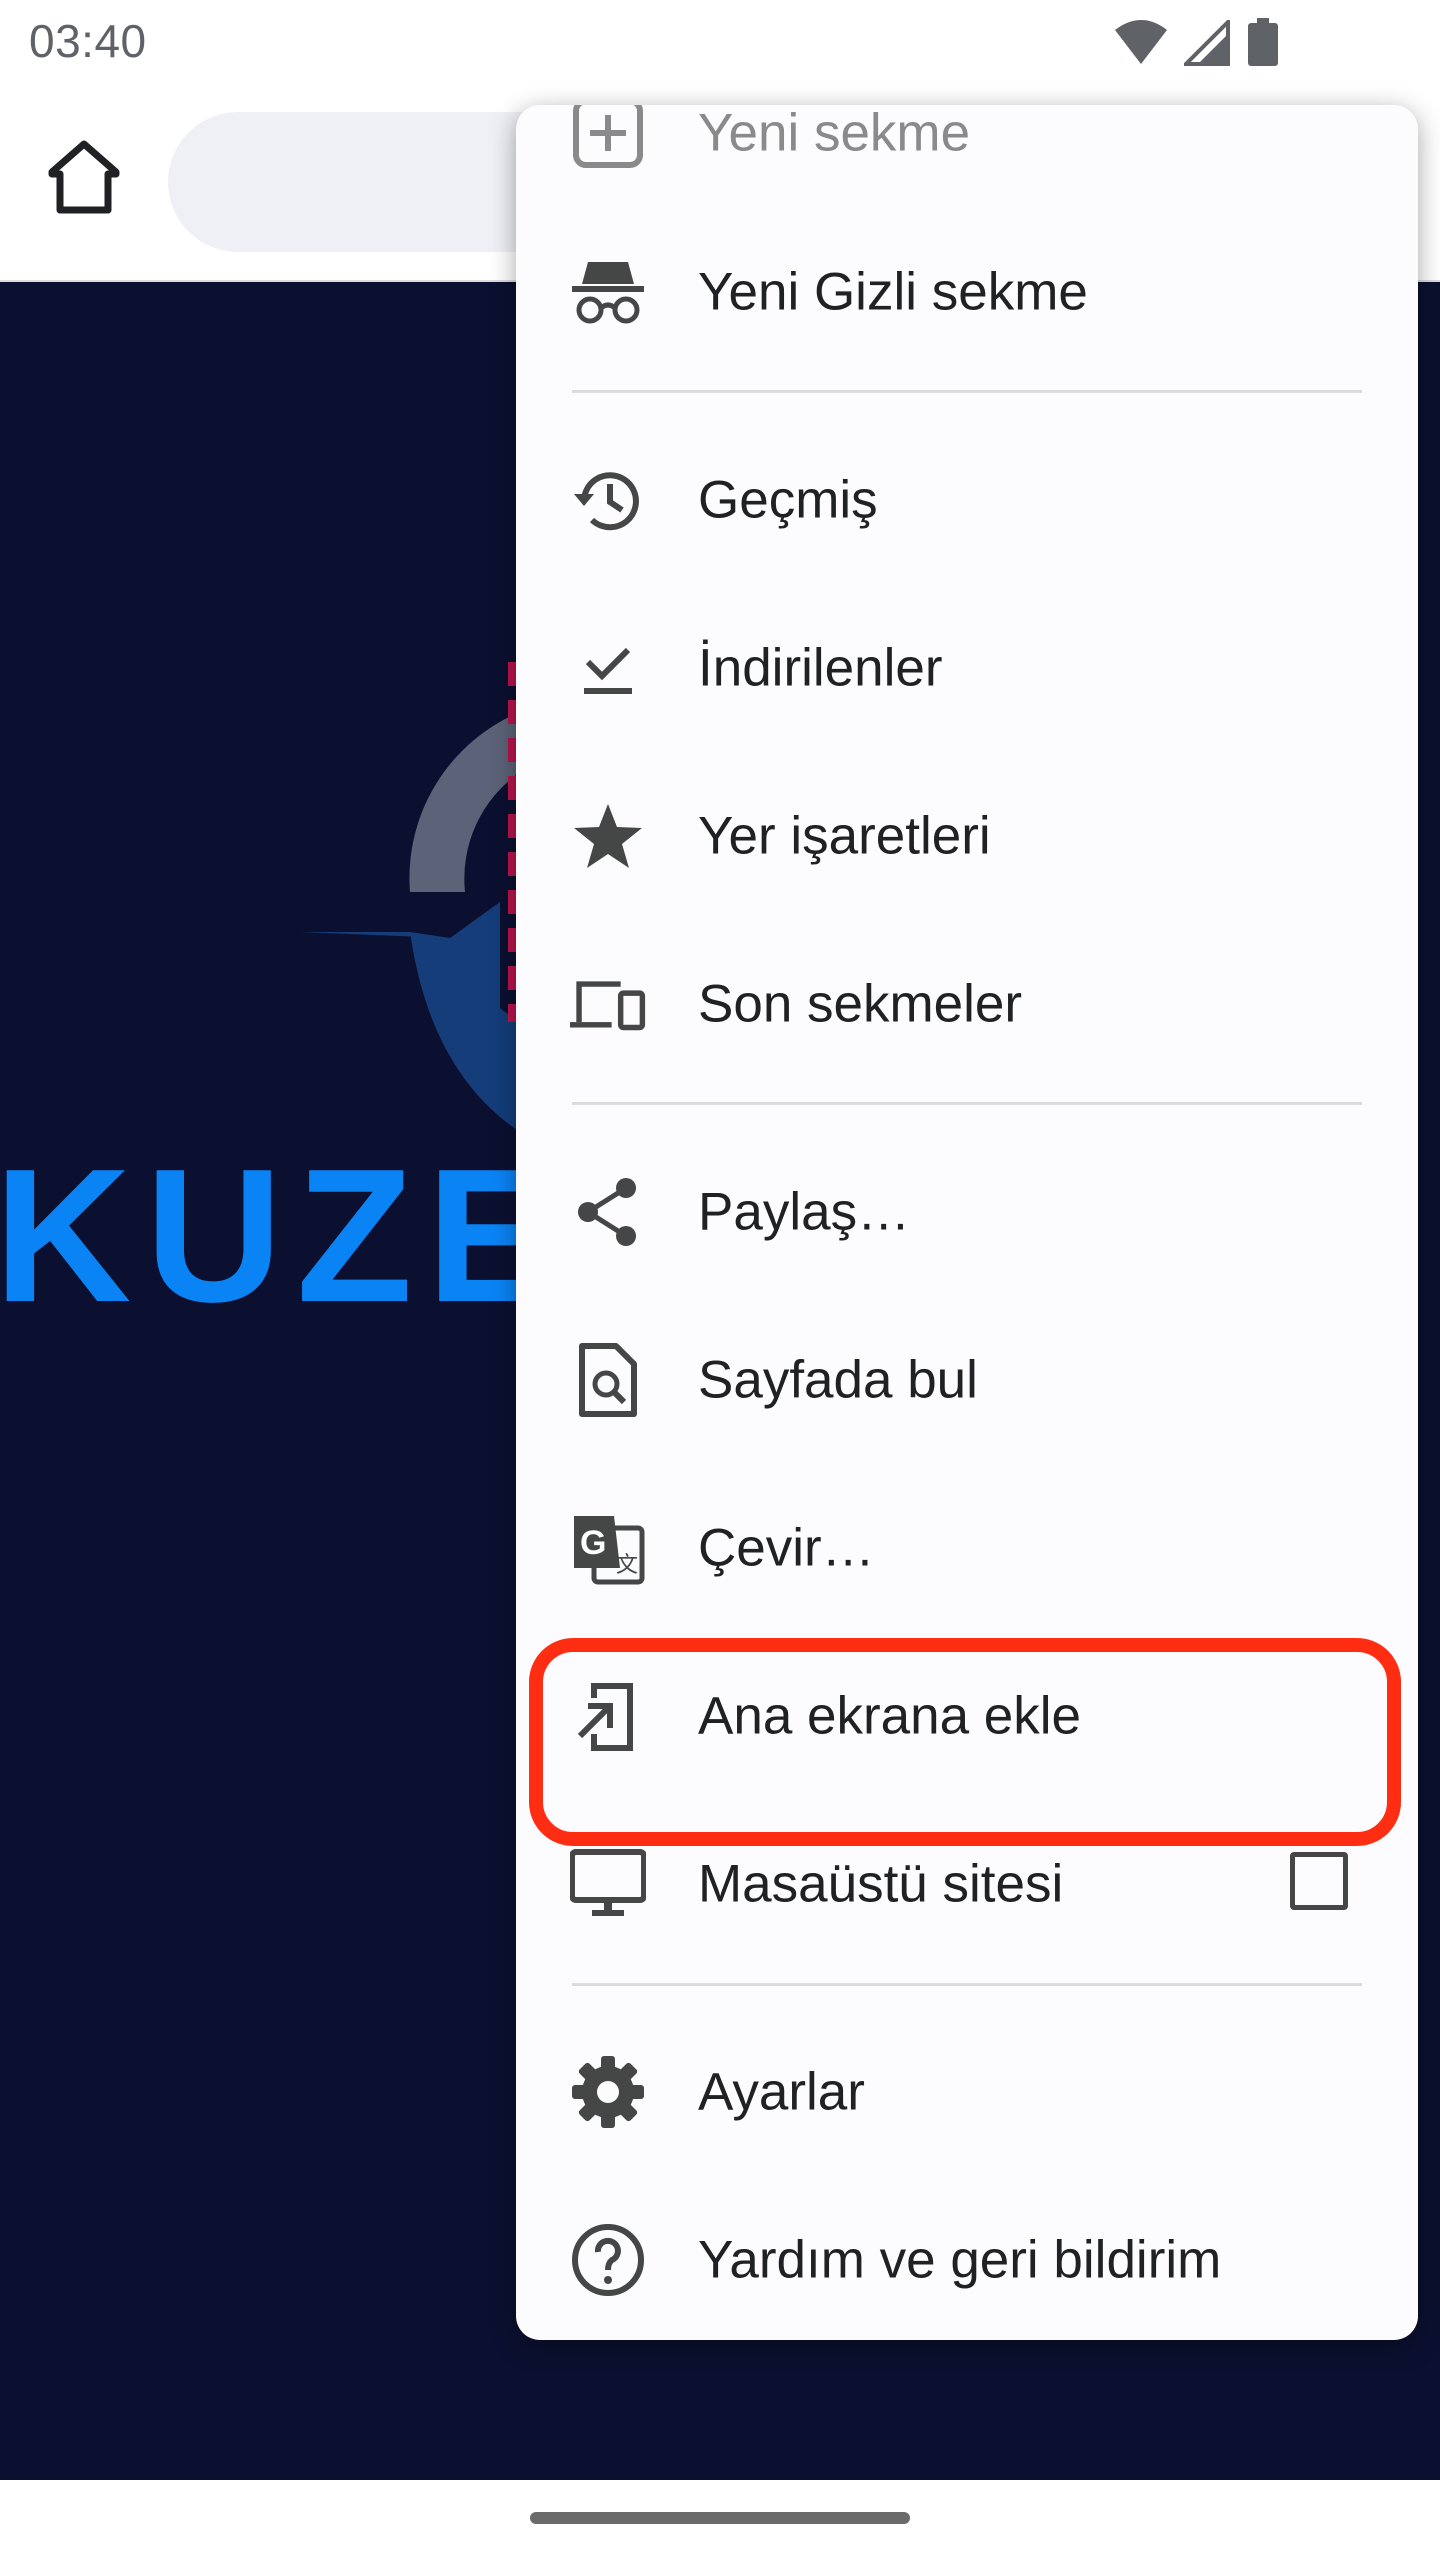 The width and height of the screenshot is (1440, 2560). I want to click on menu-item-label: Yardım ve geri bildirim, so click(960, 2260).